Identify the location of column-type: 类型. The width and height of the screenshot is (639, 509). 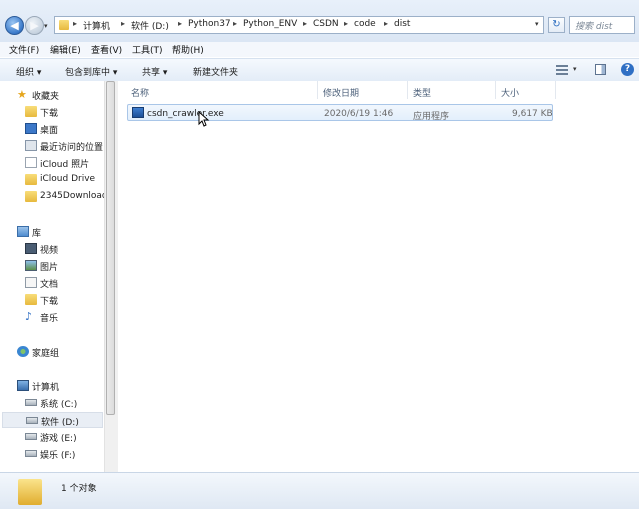
(422, 92).